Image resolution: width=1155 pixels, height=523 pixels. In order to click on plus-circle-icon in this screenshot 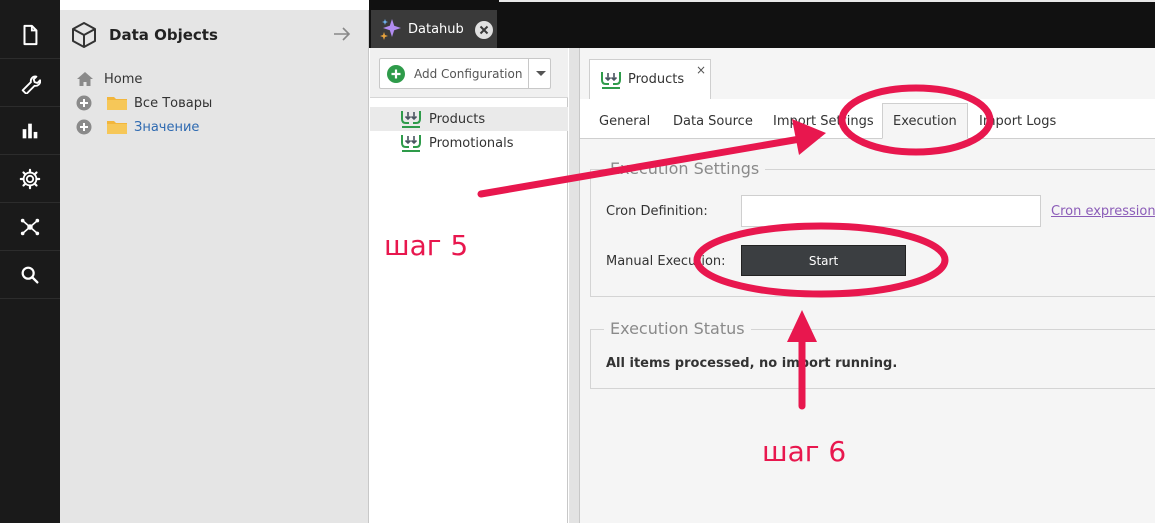, I will do `click(396, 73)`.